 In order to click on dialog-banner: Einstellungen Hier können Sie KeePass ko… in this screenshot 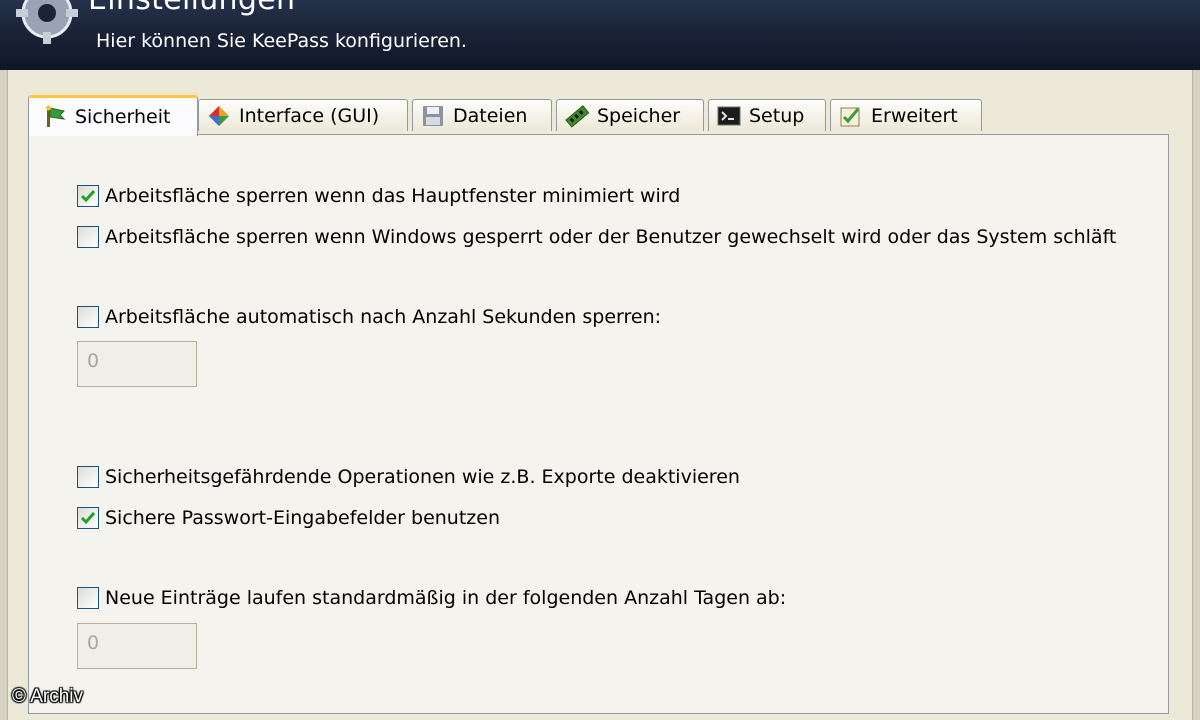, I will do `click(600, 35)`.